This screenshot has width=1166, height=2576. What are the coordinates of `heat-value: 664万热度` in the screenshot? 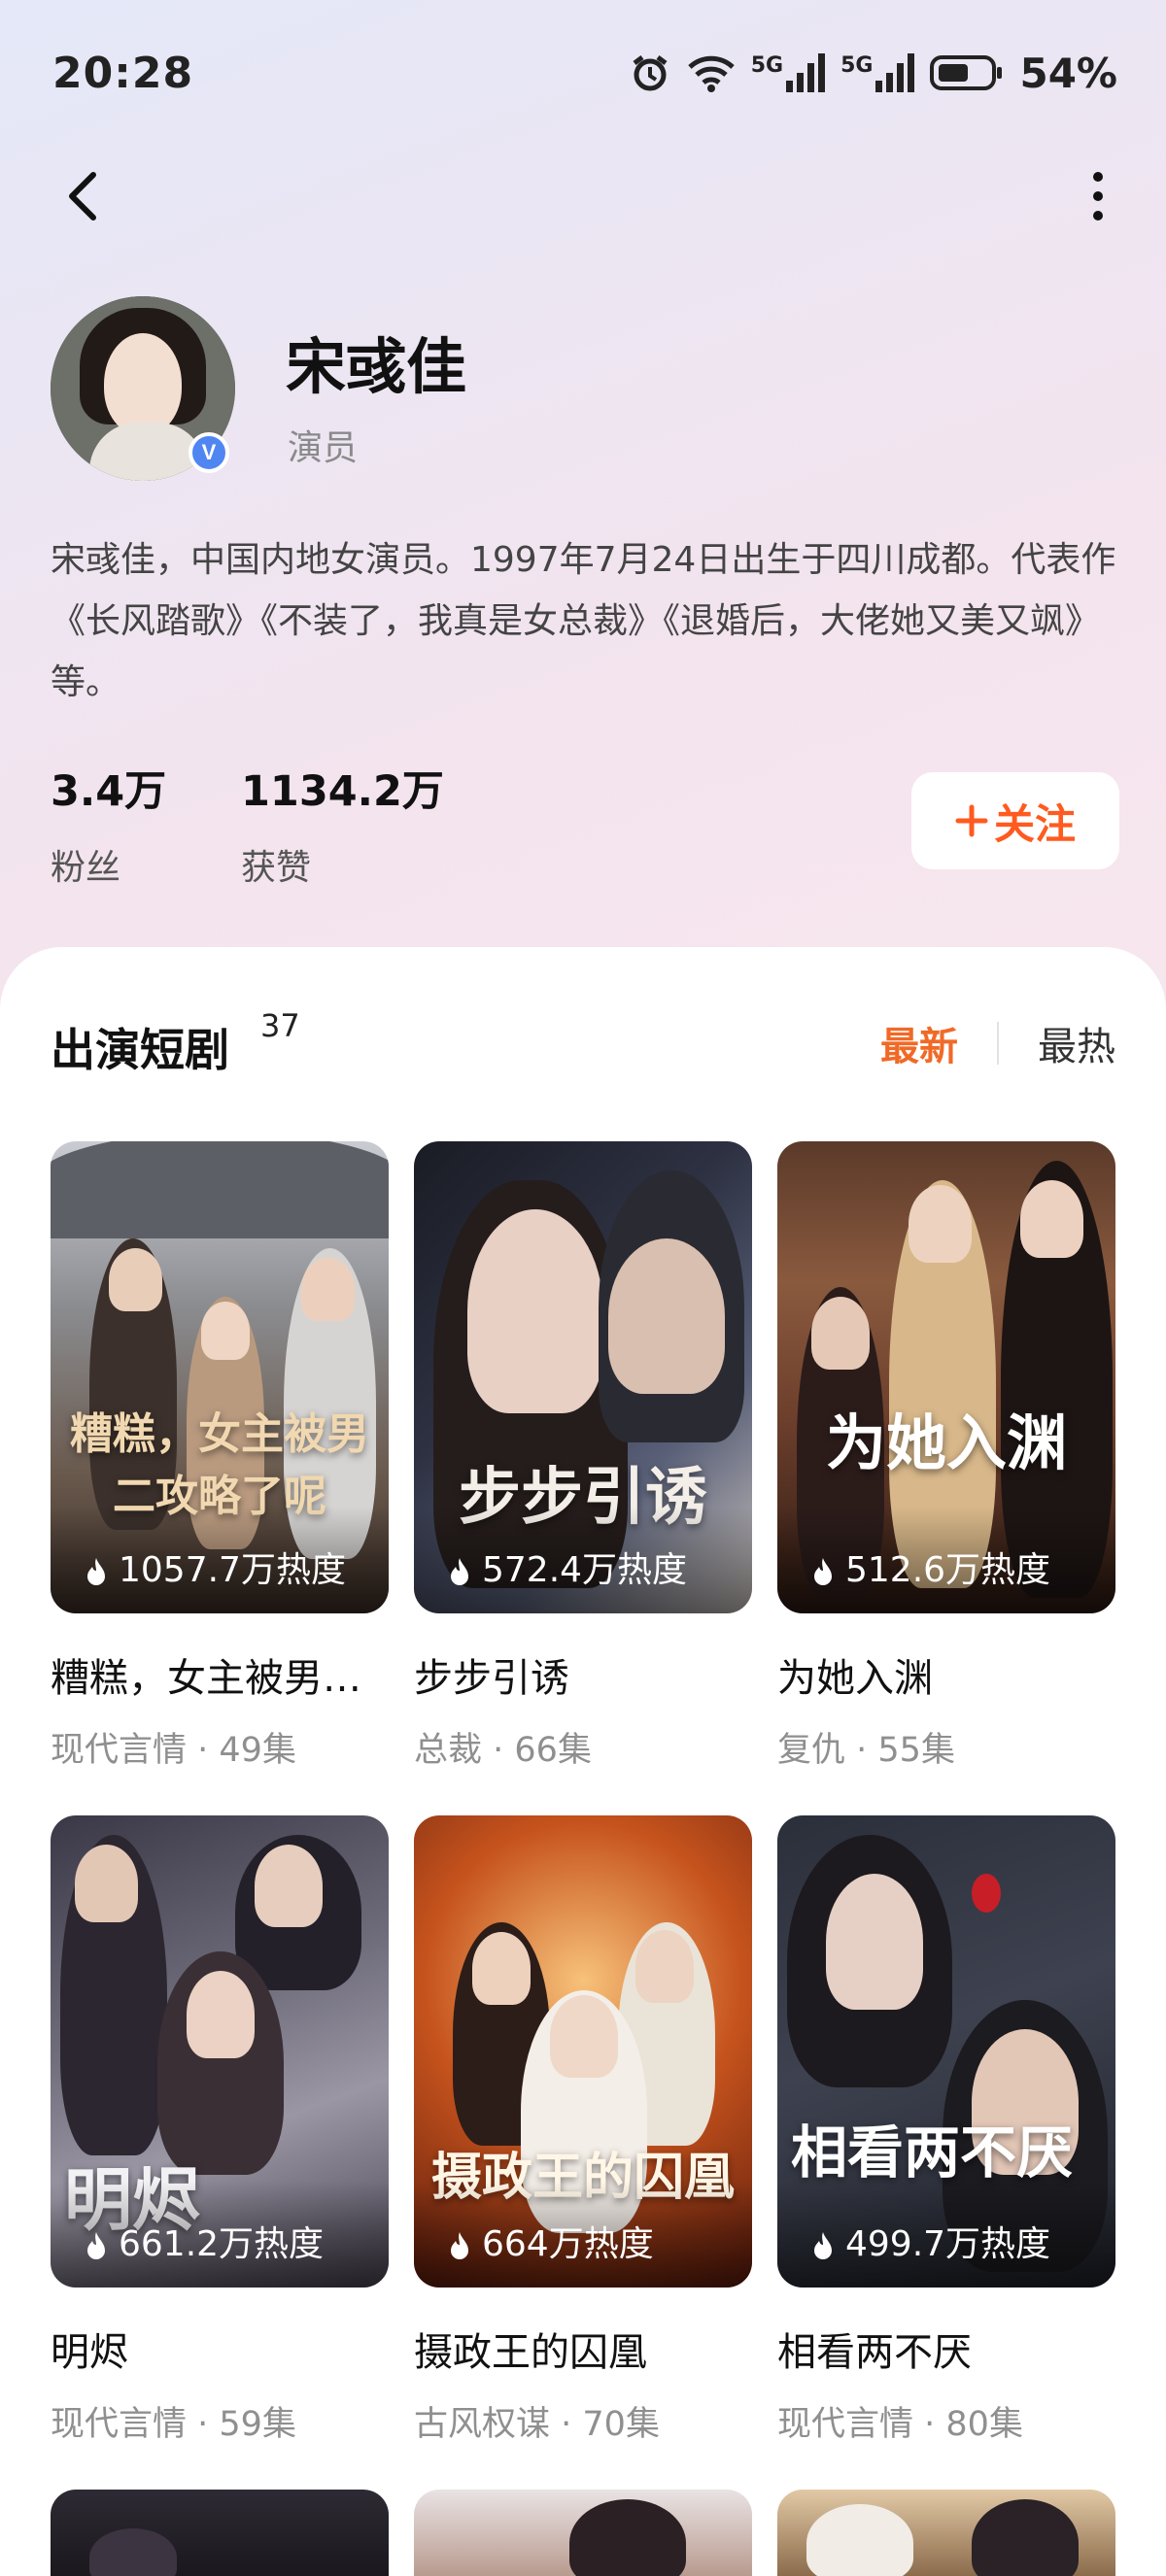 It's located at (568, 2244).